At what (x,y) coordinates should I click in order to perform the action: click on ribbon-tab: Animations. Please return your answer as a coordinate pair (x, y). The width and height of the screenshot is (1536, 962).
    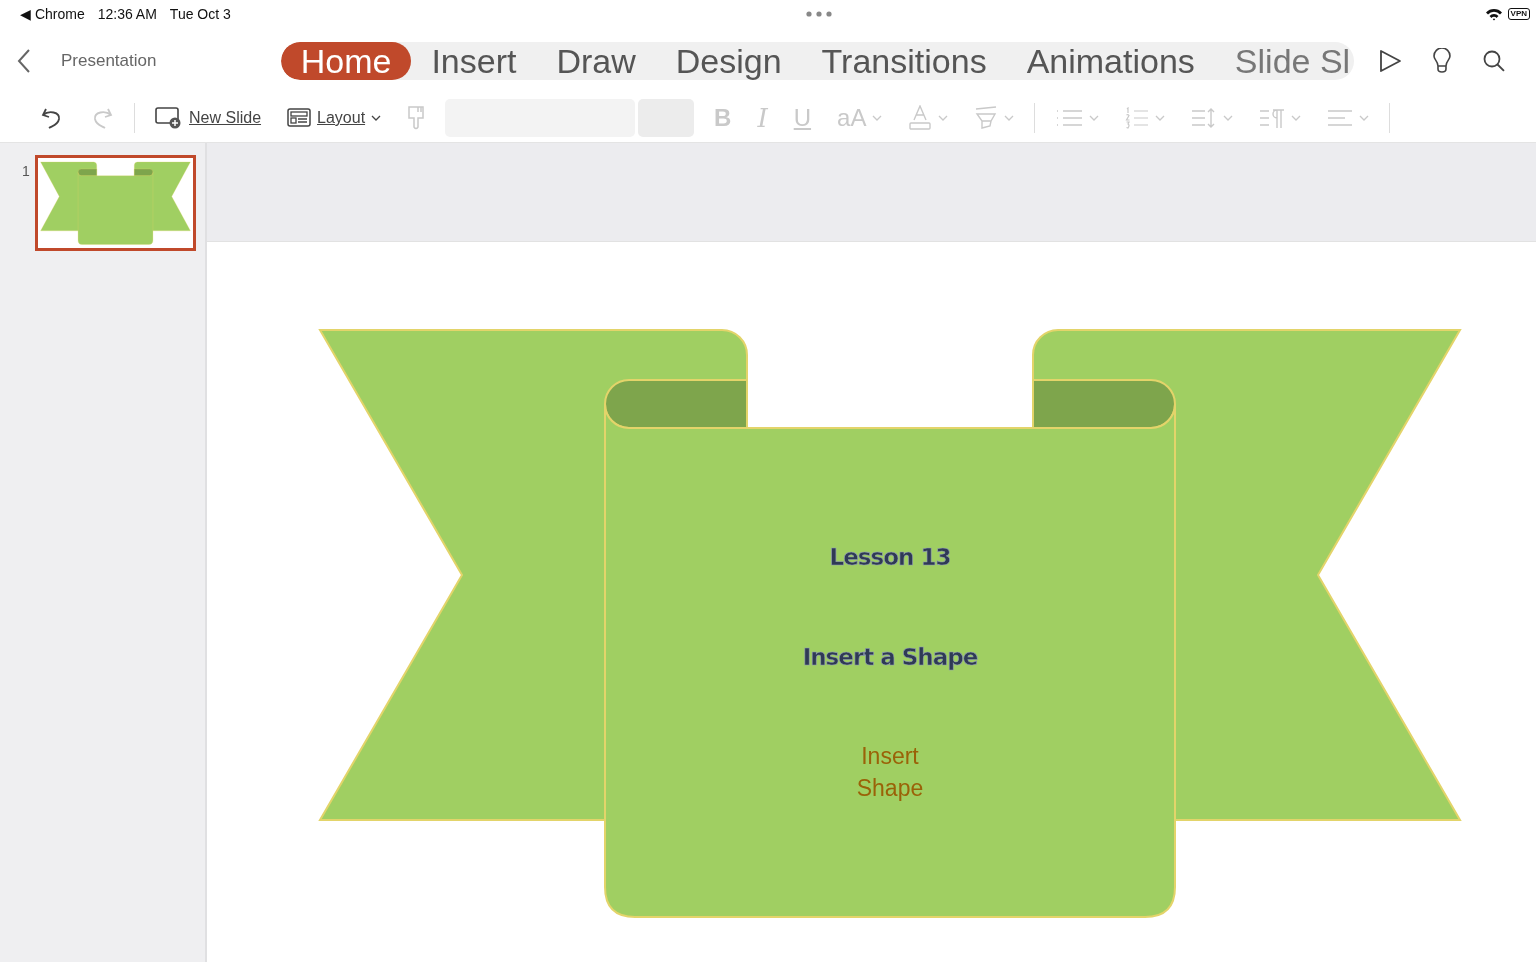
    Looking at the image, I should click on (1110, 61).